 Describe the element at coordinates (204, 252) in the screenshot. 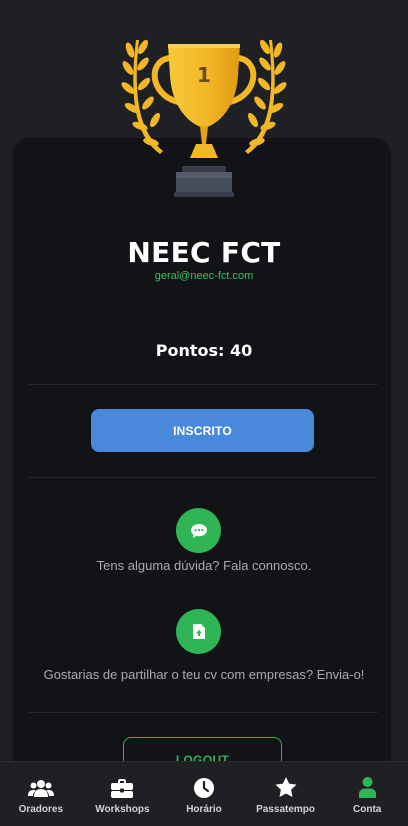

I see `profile-name: NEEC FCT` at that location.